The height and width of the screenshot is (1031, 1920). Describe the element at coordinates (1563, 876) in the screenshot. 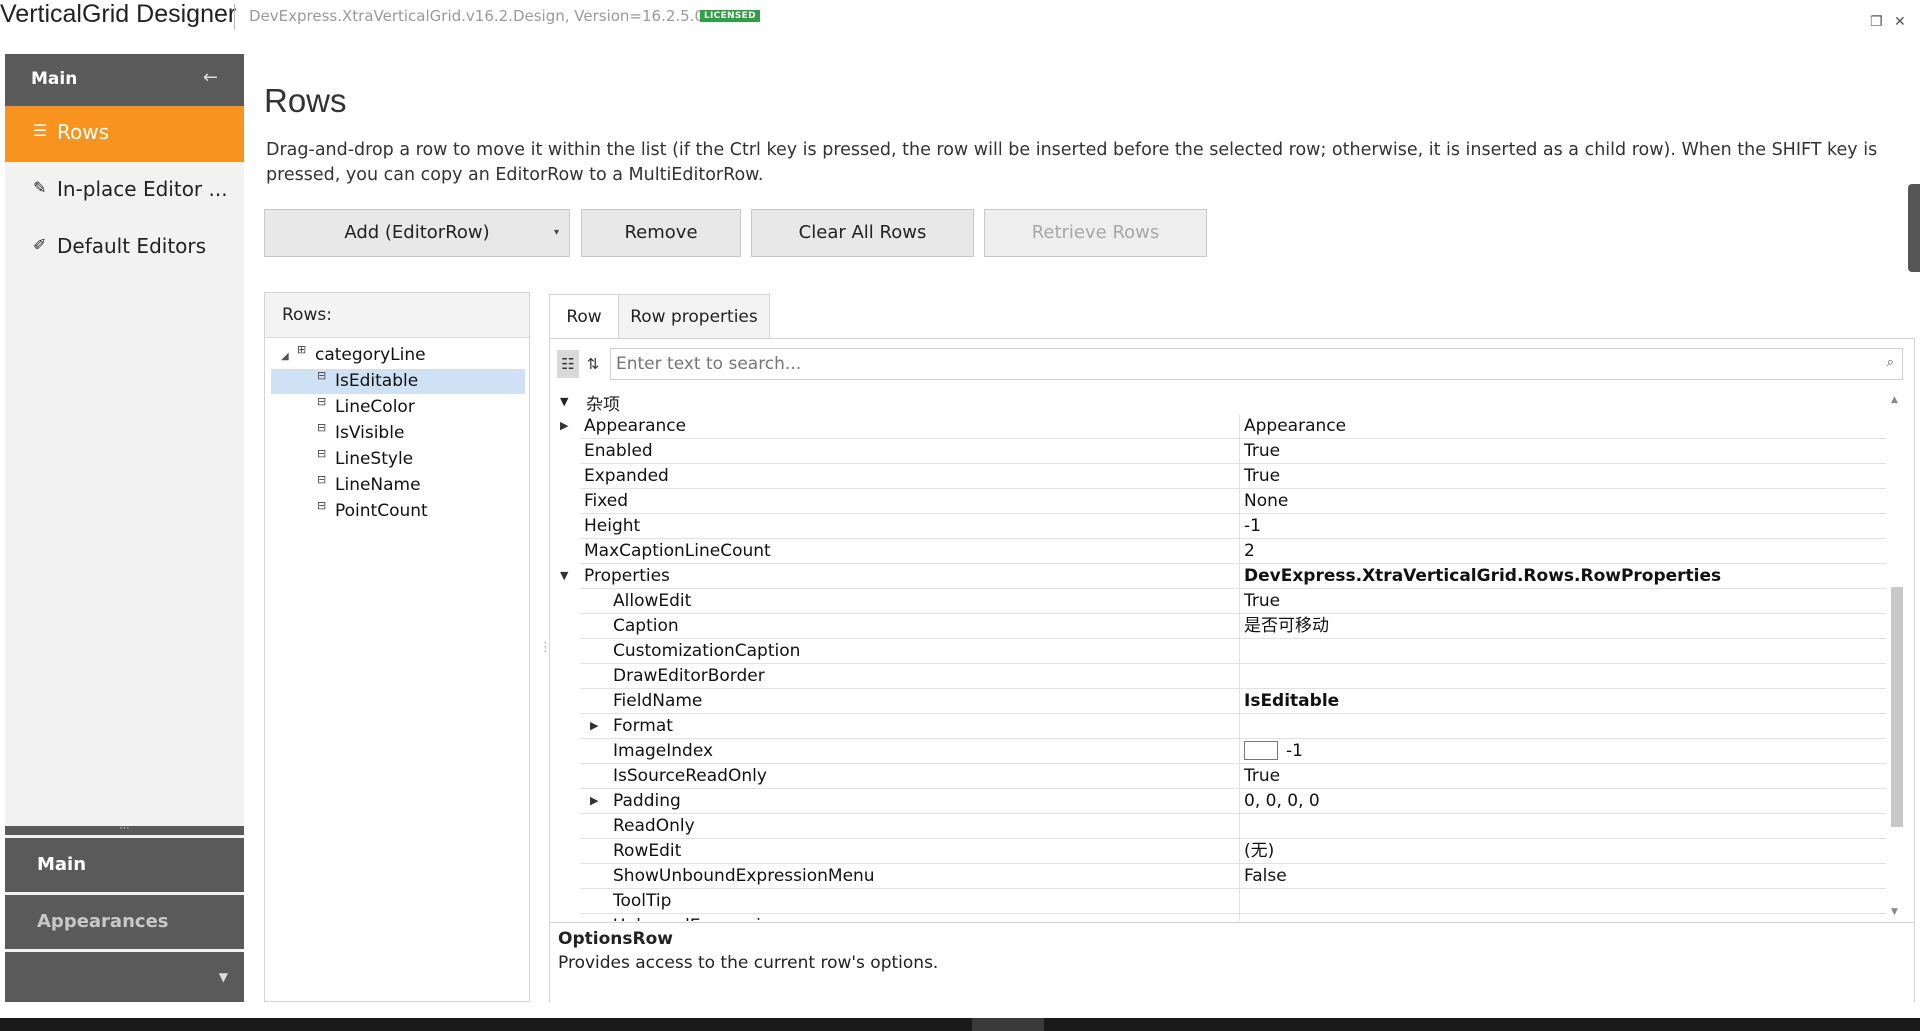

I see `property-value: False` at that location.